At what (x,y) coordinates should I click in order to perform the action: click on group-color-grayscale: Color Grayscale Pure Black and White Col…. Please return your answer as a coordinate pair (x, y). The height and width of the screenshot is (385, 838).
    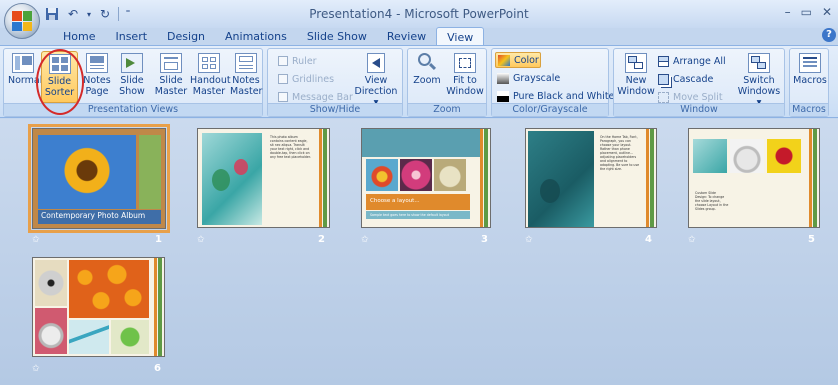
    Looking at the image, I should click on (552, 82).